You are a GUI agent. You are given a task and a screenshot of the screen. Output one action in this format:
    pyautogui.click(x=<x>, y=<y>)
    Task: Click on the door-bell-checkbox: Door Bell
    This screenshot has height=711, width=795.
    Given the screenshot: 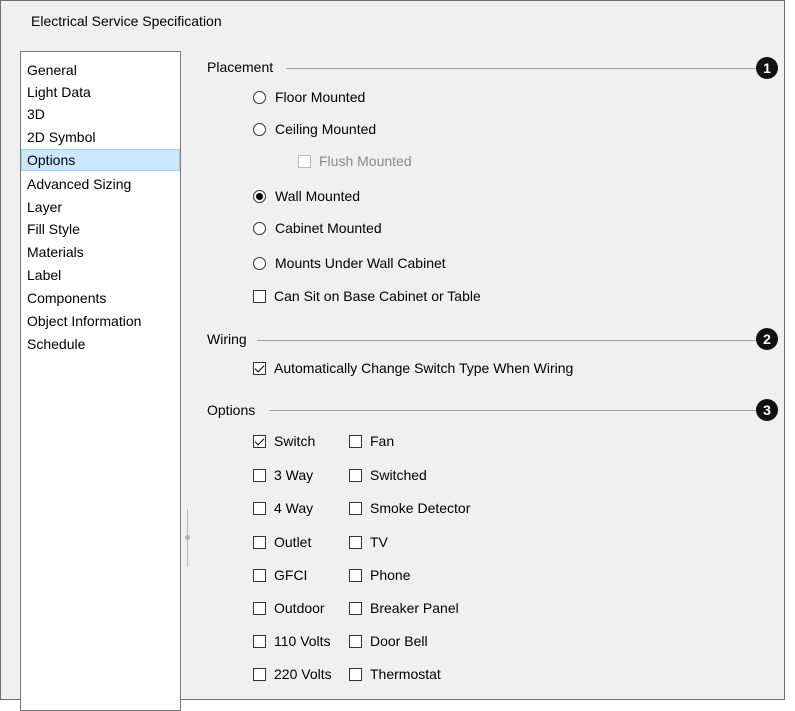 What is the action you would take?
    pyautogui.click(x=388, y=641)
    